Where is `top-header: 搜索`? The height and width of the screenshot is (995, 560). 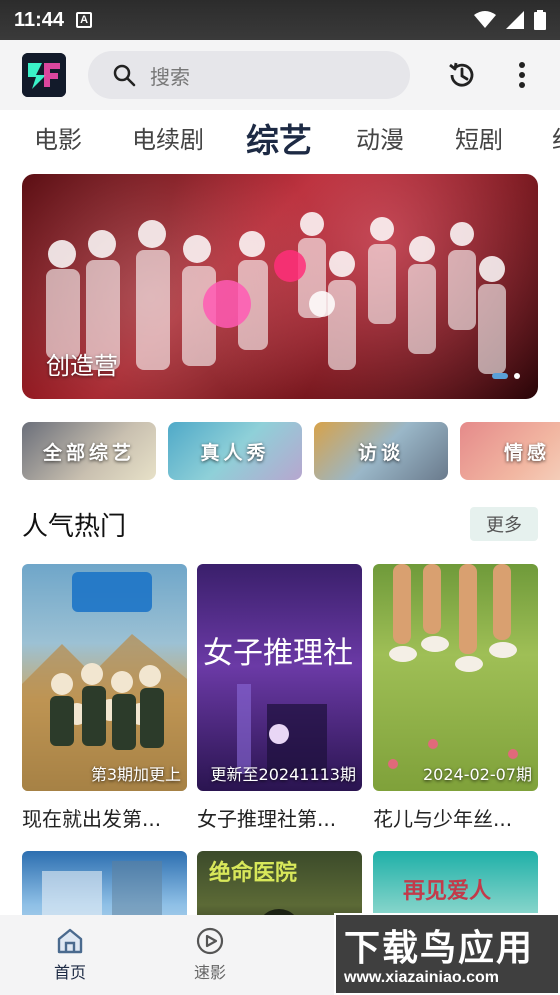 top-header: 搜索 is located at coordinates (280, 75).